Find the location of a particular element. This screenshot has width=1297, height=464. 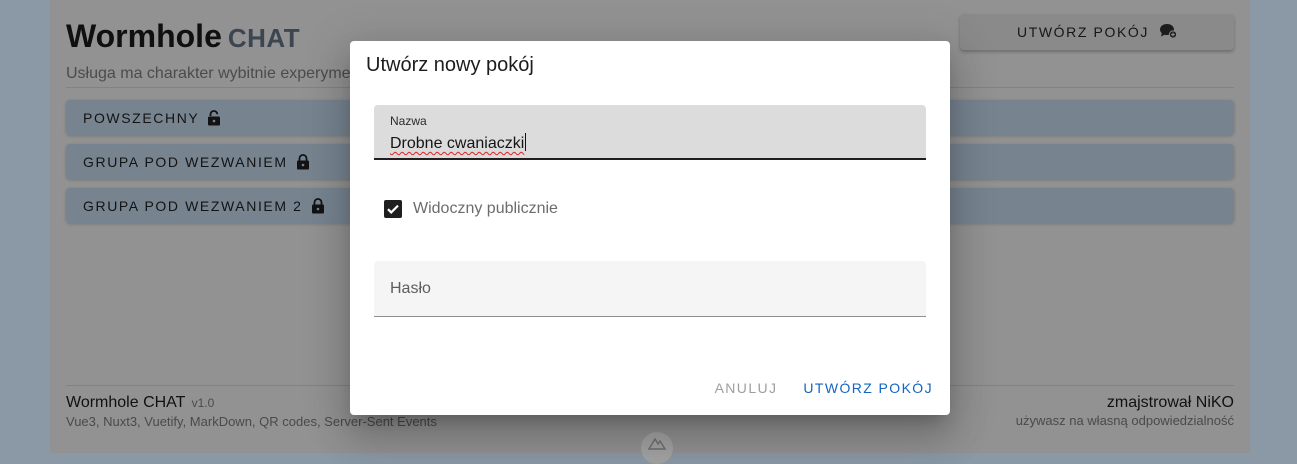

check-icon is located at coordinates (393, 209).